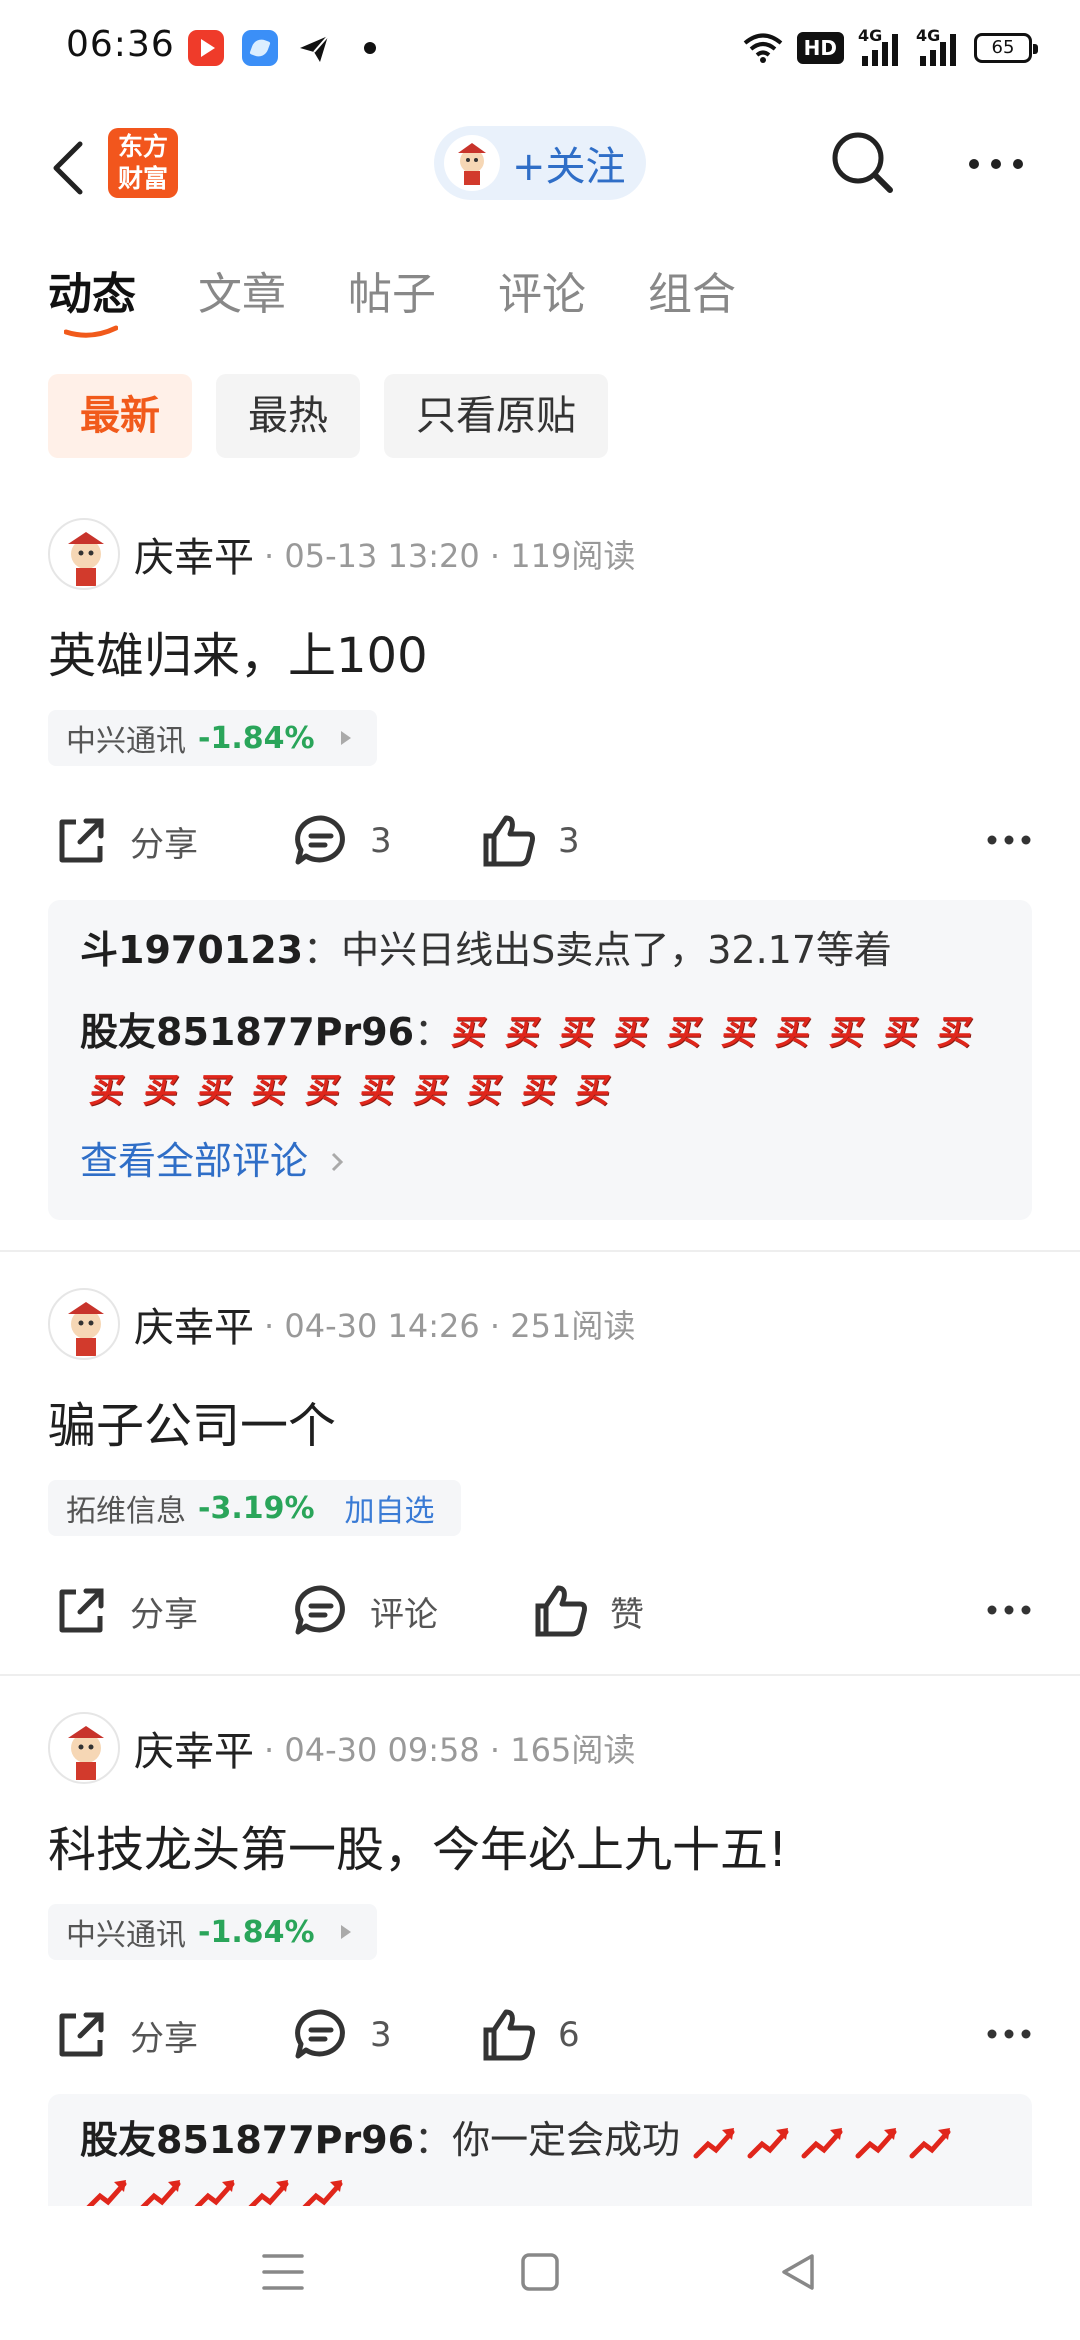 This screenshot has height=2340, width=1080. I want to click on filter-hottest: 最热, so click(288, 416).